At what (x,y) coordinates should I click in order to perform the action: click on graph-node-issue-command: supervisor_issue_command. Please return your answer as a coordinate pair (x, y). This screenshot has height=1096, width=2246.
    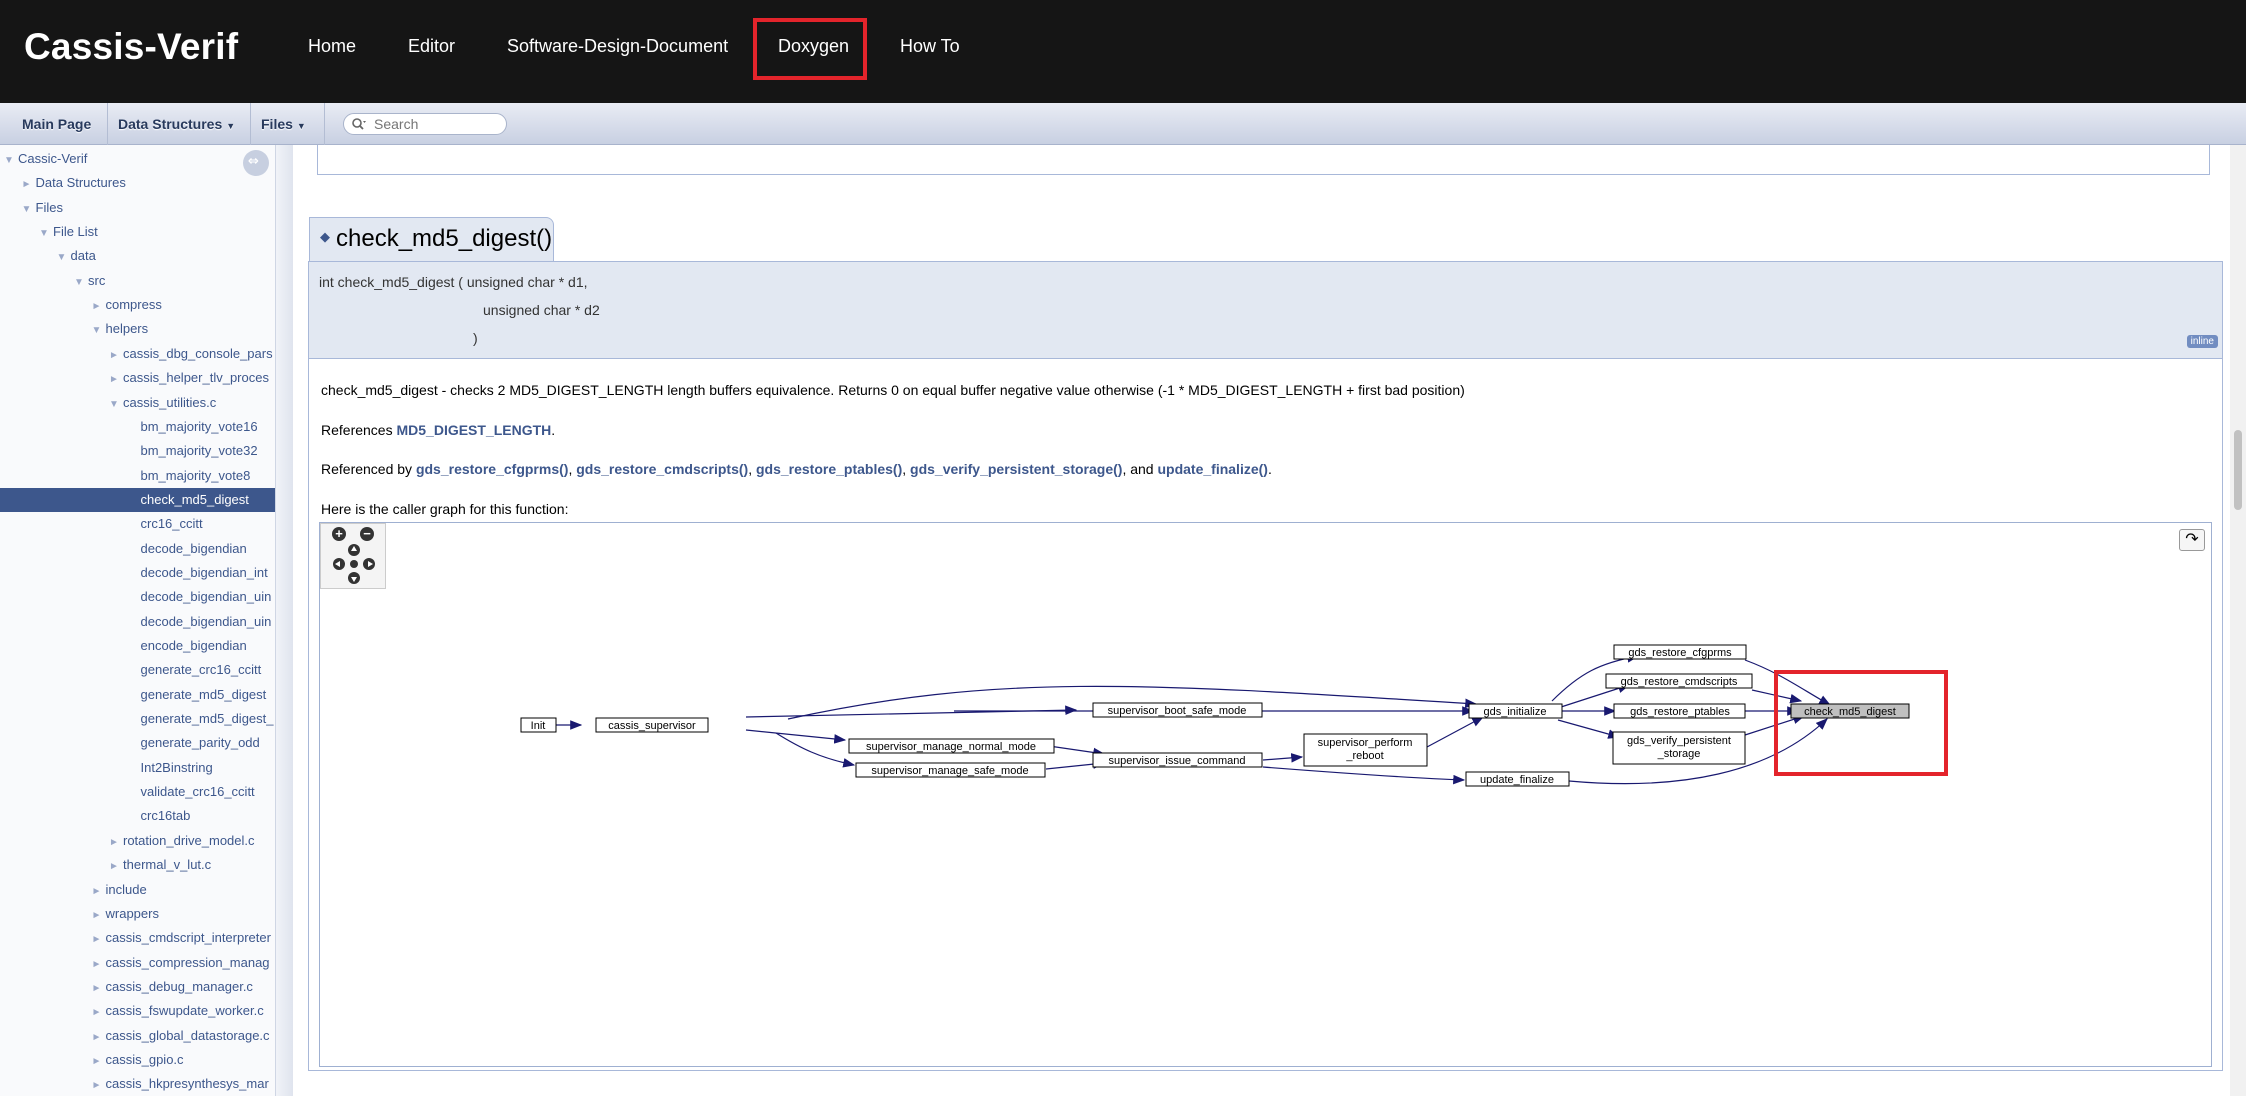
    Looking at the image, I should click on (1177, 760).